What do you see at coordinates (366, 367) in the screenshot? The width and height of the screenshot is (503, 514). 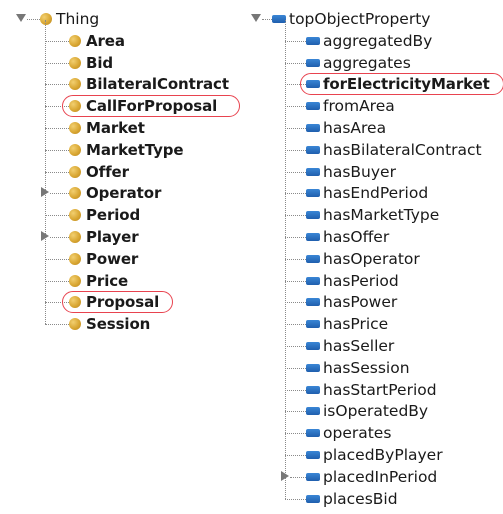 I see `property-label: hasSession` at bounding box center [366, 367].